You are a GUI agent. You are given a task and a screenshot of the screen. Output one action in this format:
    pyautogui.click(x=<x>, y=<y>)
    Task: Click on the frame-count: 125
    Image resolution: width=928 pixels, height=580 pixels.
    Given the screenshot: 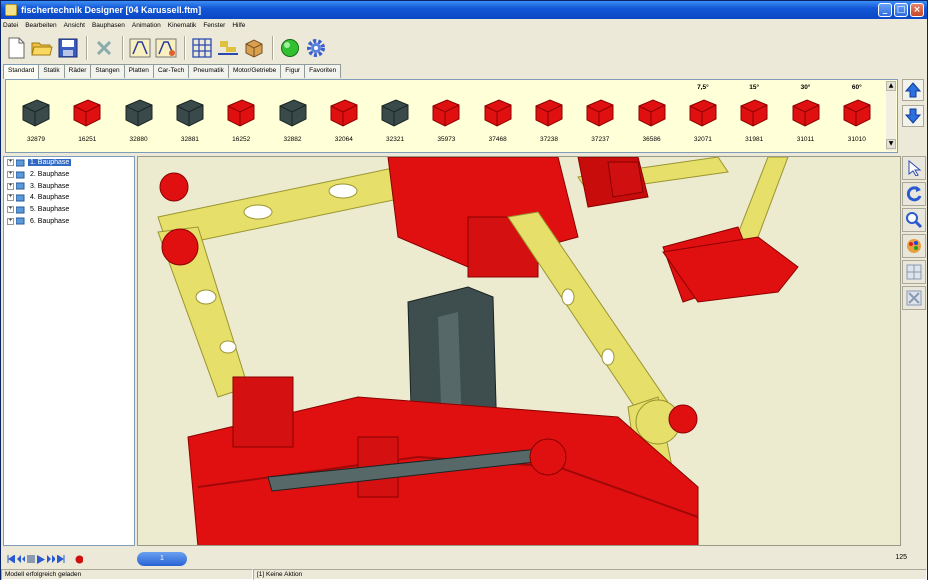 What is the action you would take?
    pyautogui.click(x=901, y=557)
    